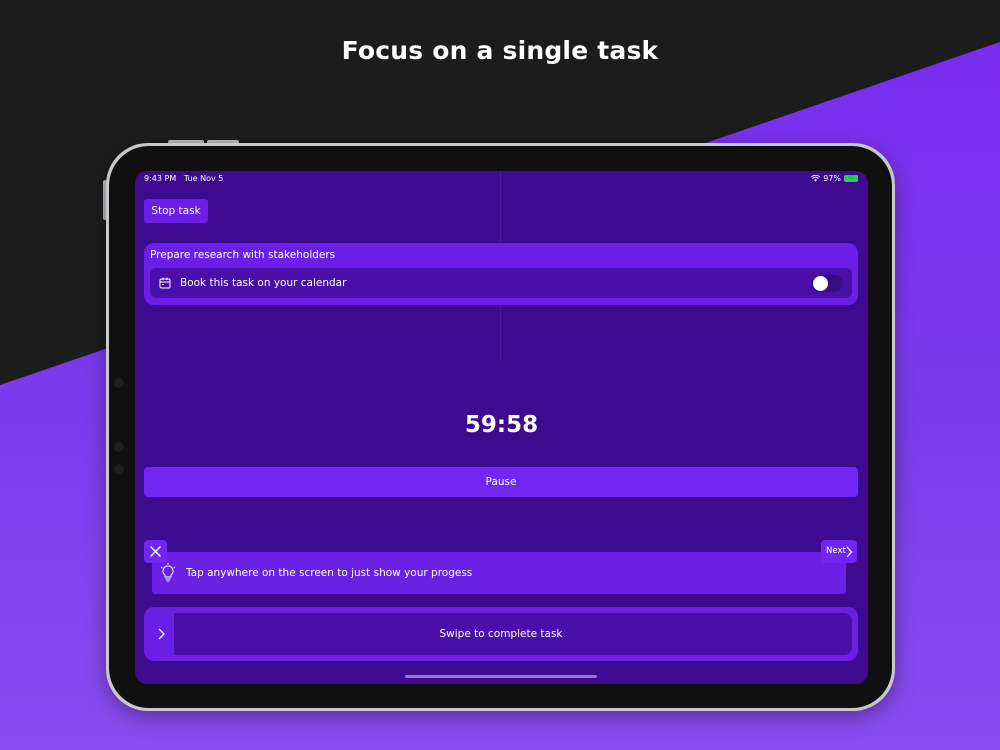 Image resolution: width=1000 pixels, height=750 pixels. I want to click on status-right: 97% 42, so click(834, 178).